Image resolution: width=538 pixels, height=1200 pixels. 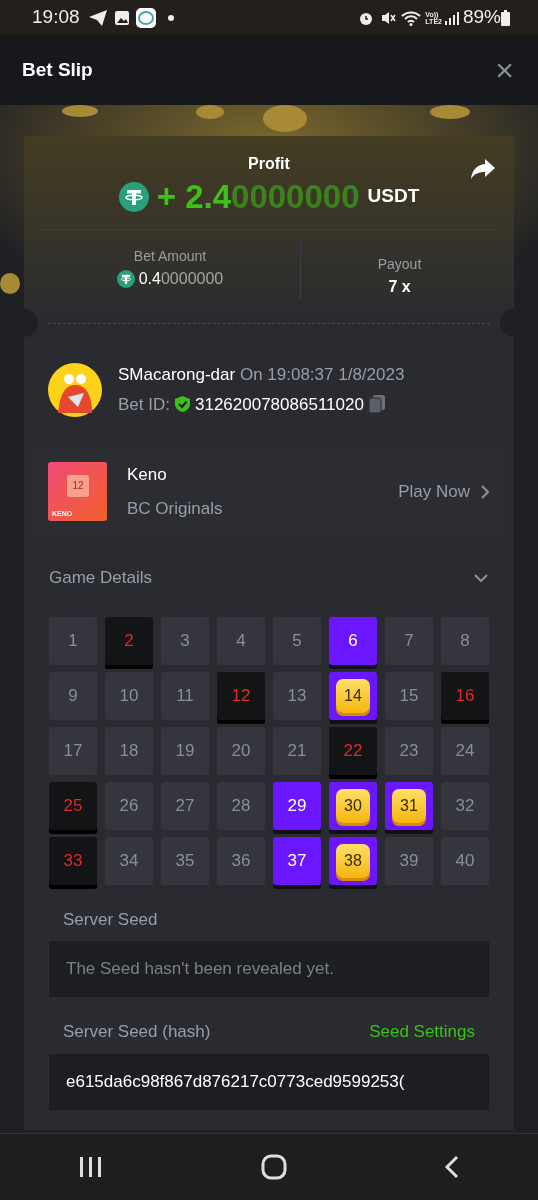 I want to click on game-details-header: Game Details, so click(x=269, y=578).